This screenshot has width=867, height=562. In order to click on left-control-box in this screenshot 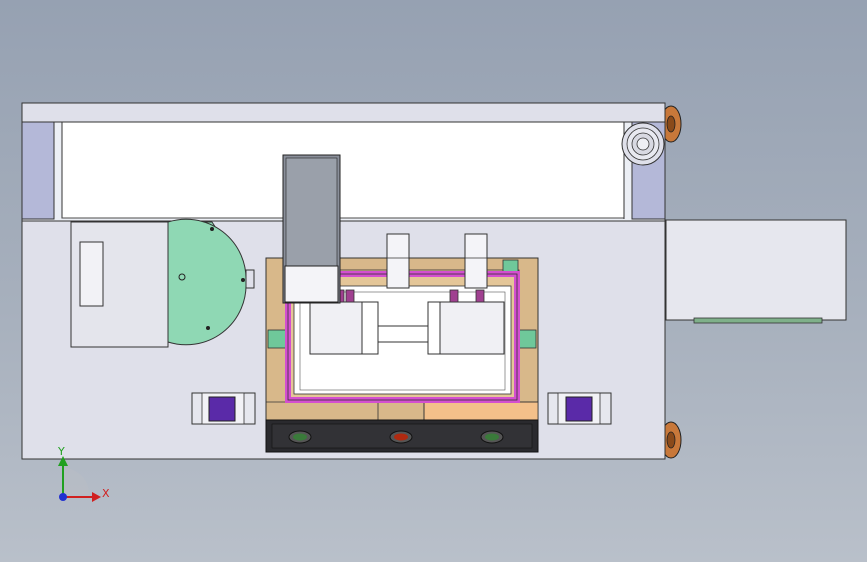, I will do `click(119, 284)`.